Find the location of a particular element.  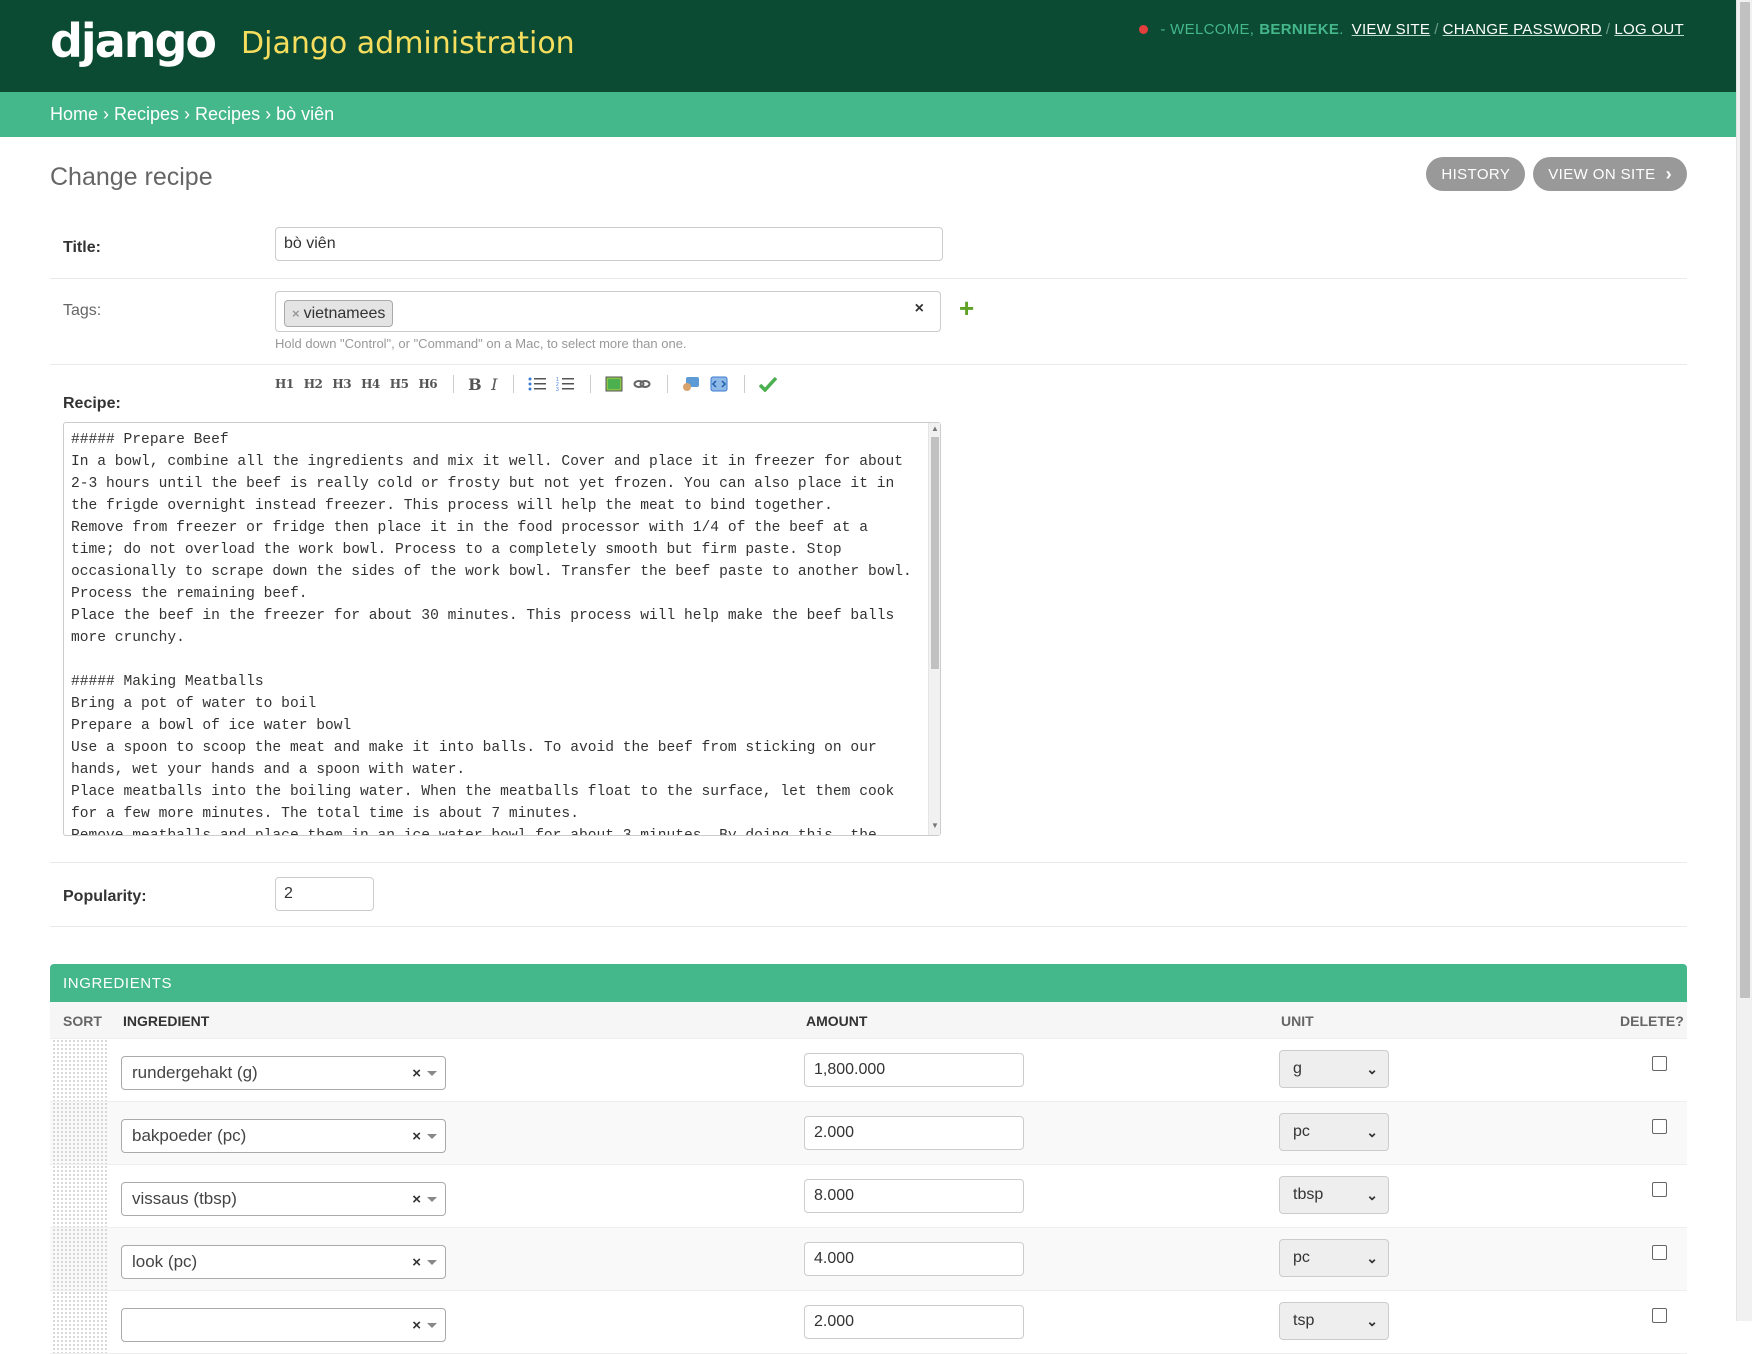

breadcrumb: Home › Recipes › Recipes › bò viên is located at coordinates (868, 114).